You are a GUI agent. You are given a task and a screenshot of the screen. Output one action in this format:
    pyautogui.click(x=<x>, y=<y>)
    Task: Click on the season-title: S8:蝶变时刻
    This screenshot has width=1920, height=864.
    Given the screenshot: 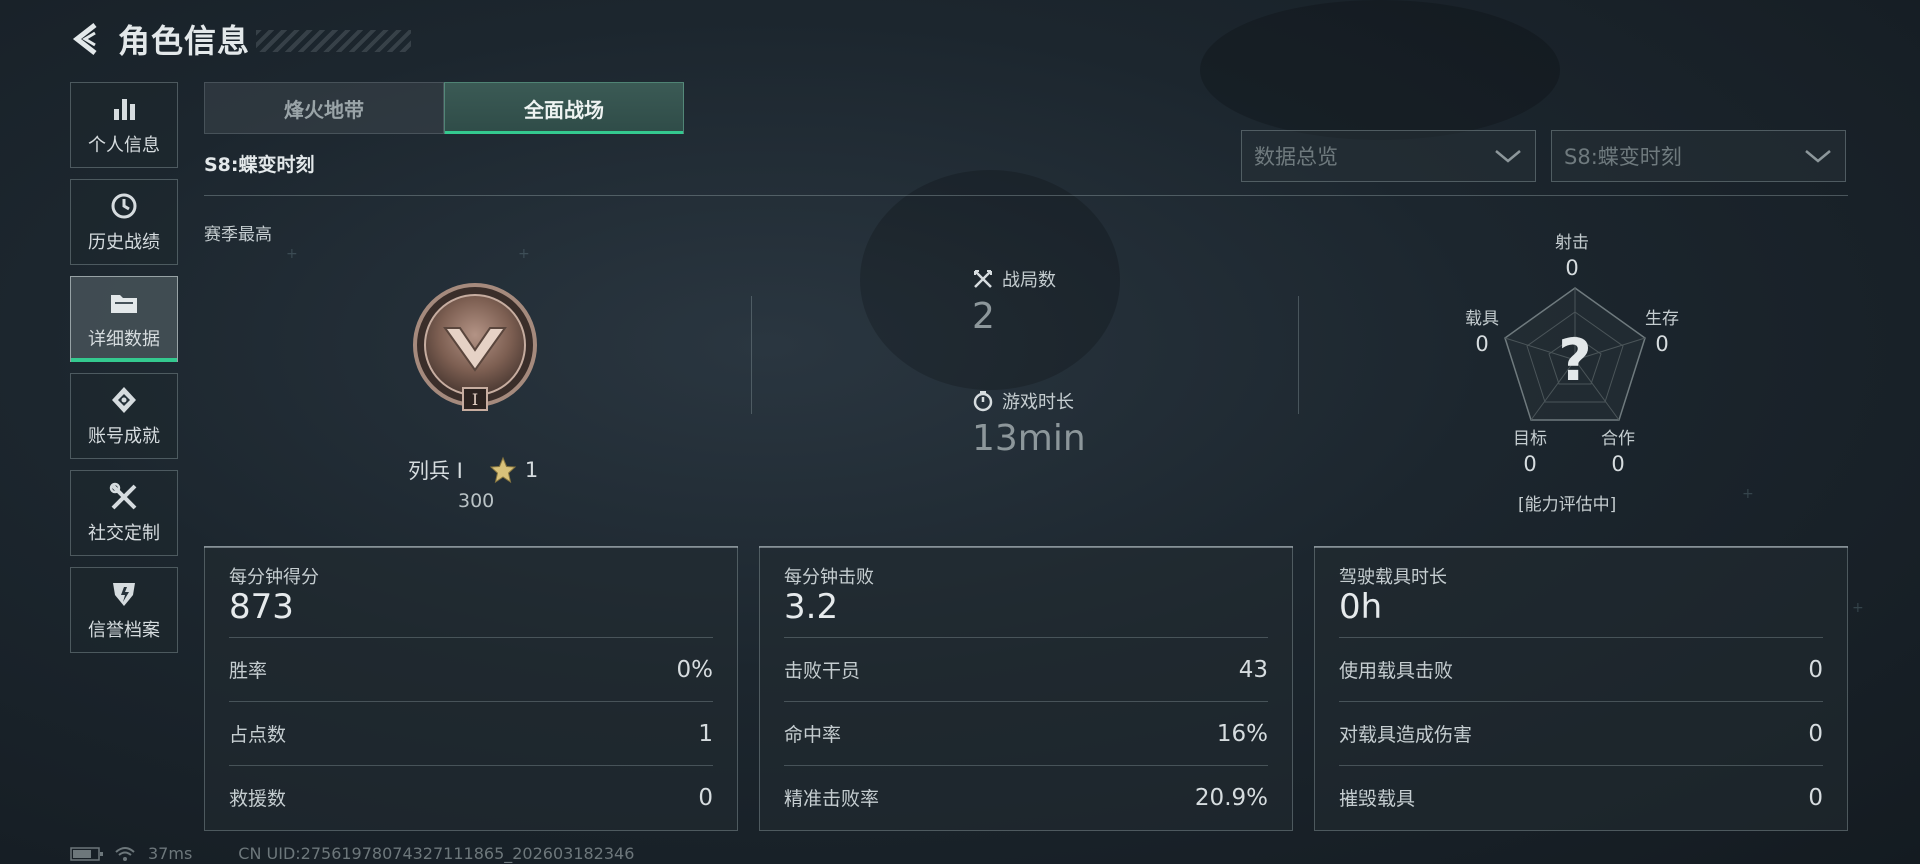 What is the action you would take?
    pyautogui.click(x=259, y=165)
    